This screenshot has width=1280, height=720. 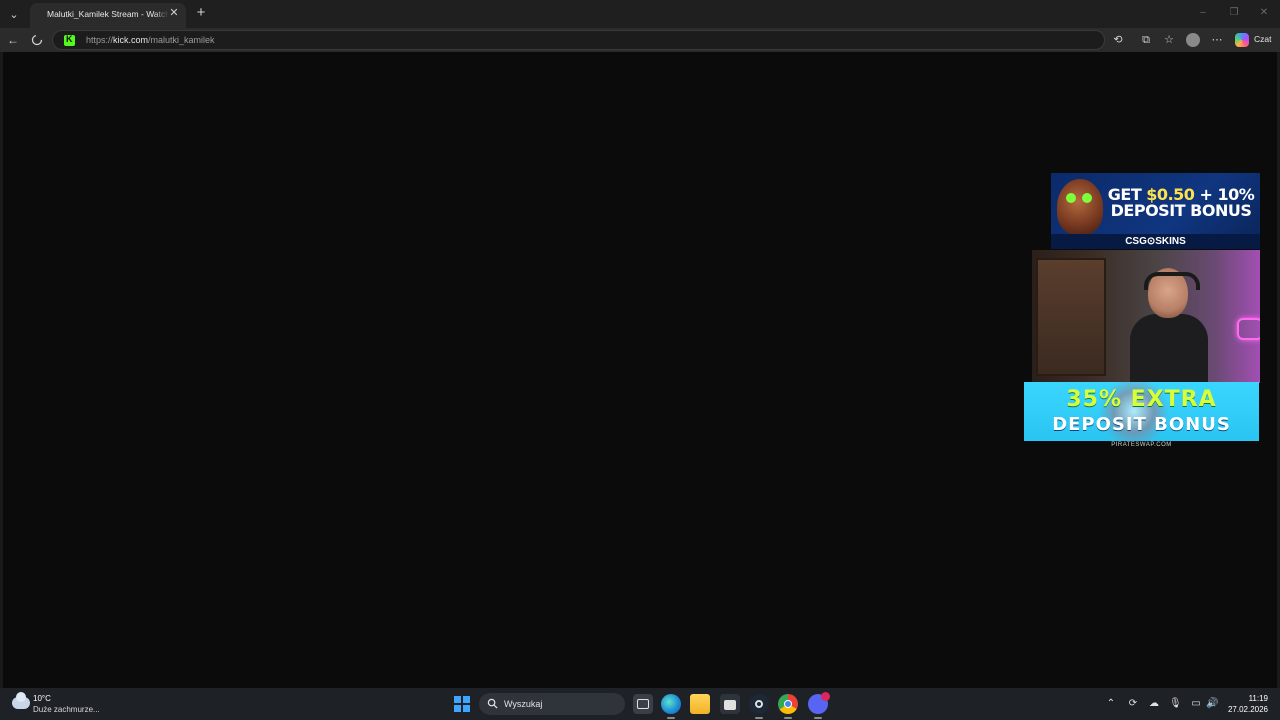 What do you see at coordinates (1196, 704) in the screenshot?
I see `network-icon: ▭` at bounding box center [1196, 704].